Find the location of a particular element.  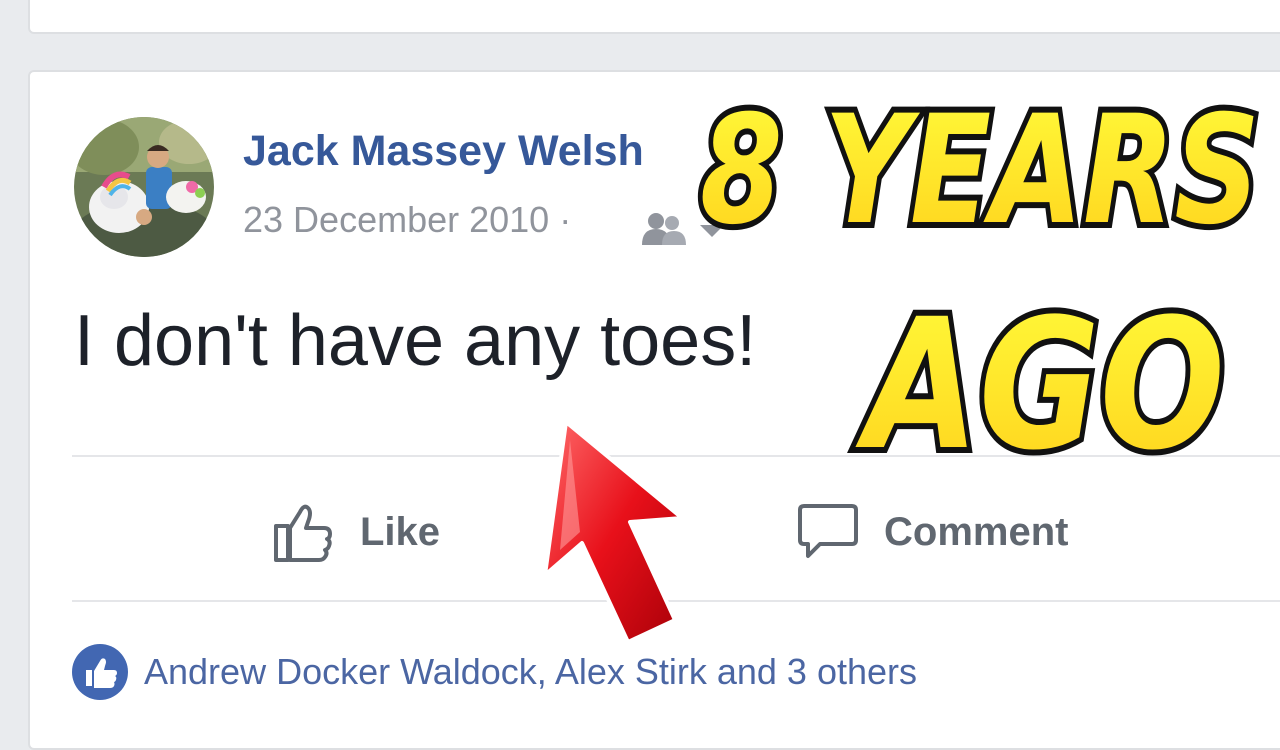

overlay-line2: AGO is located at coordinates (1040, 376).